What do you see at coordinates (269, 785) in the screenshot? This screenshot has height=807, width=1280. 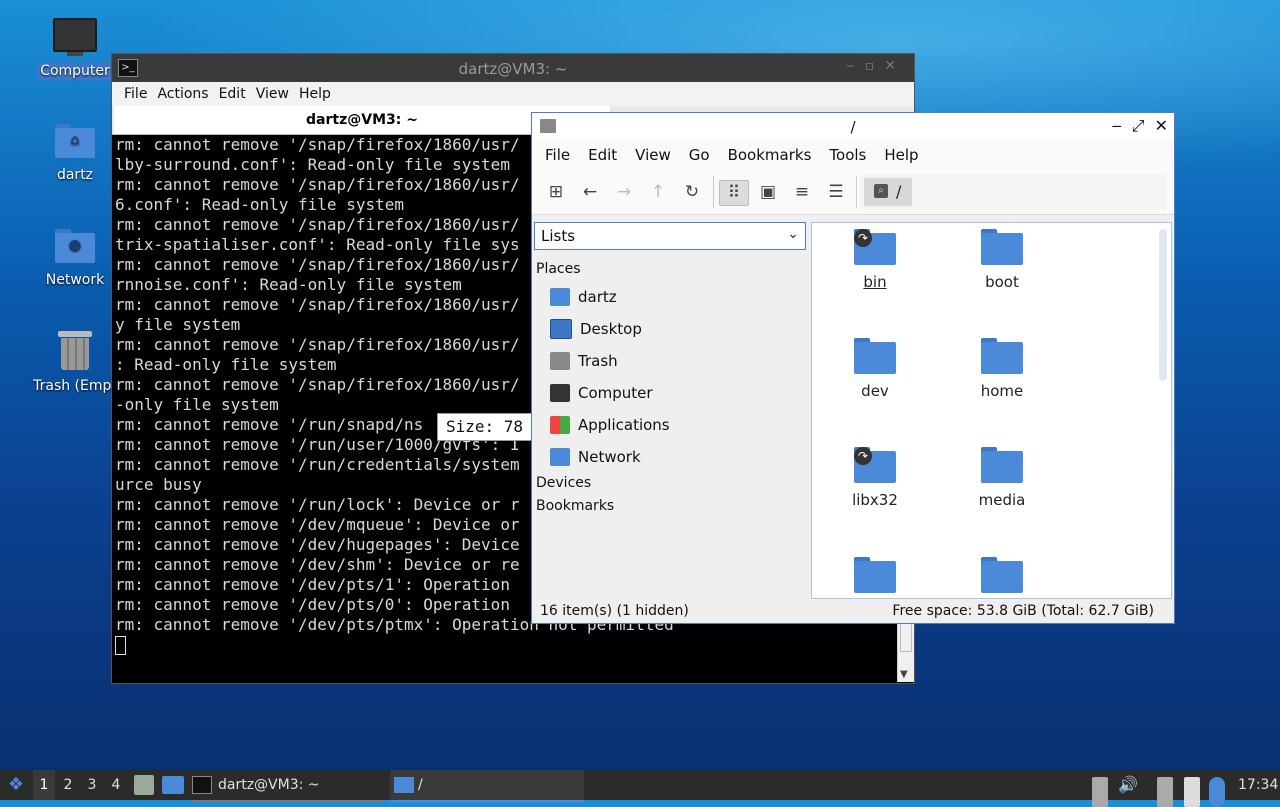 I see `task-label: dartz@VM3: ~` at bounding box center [269, 785].